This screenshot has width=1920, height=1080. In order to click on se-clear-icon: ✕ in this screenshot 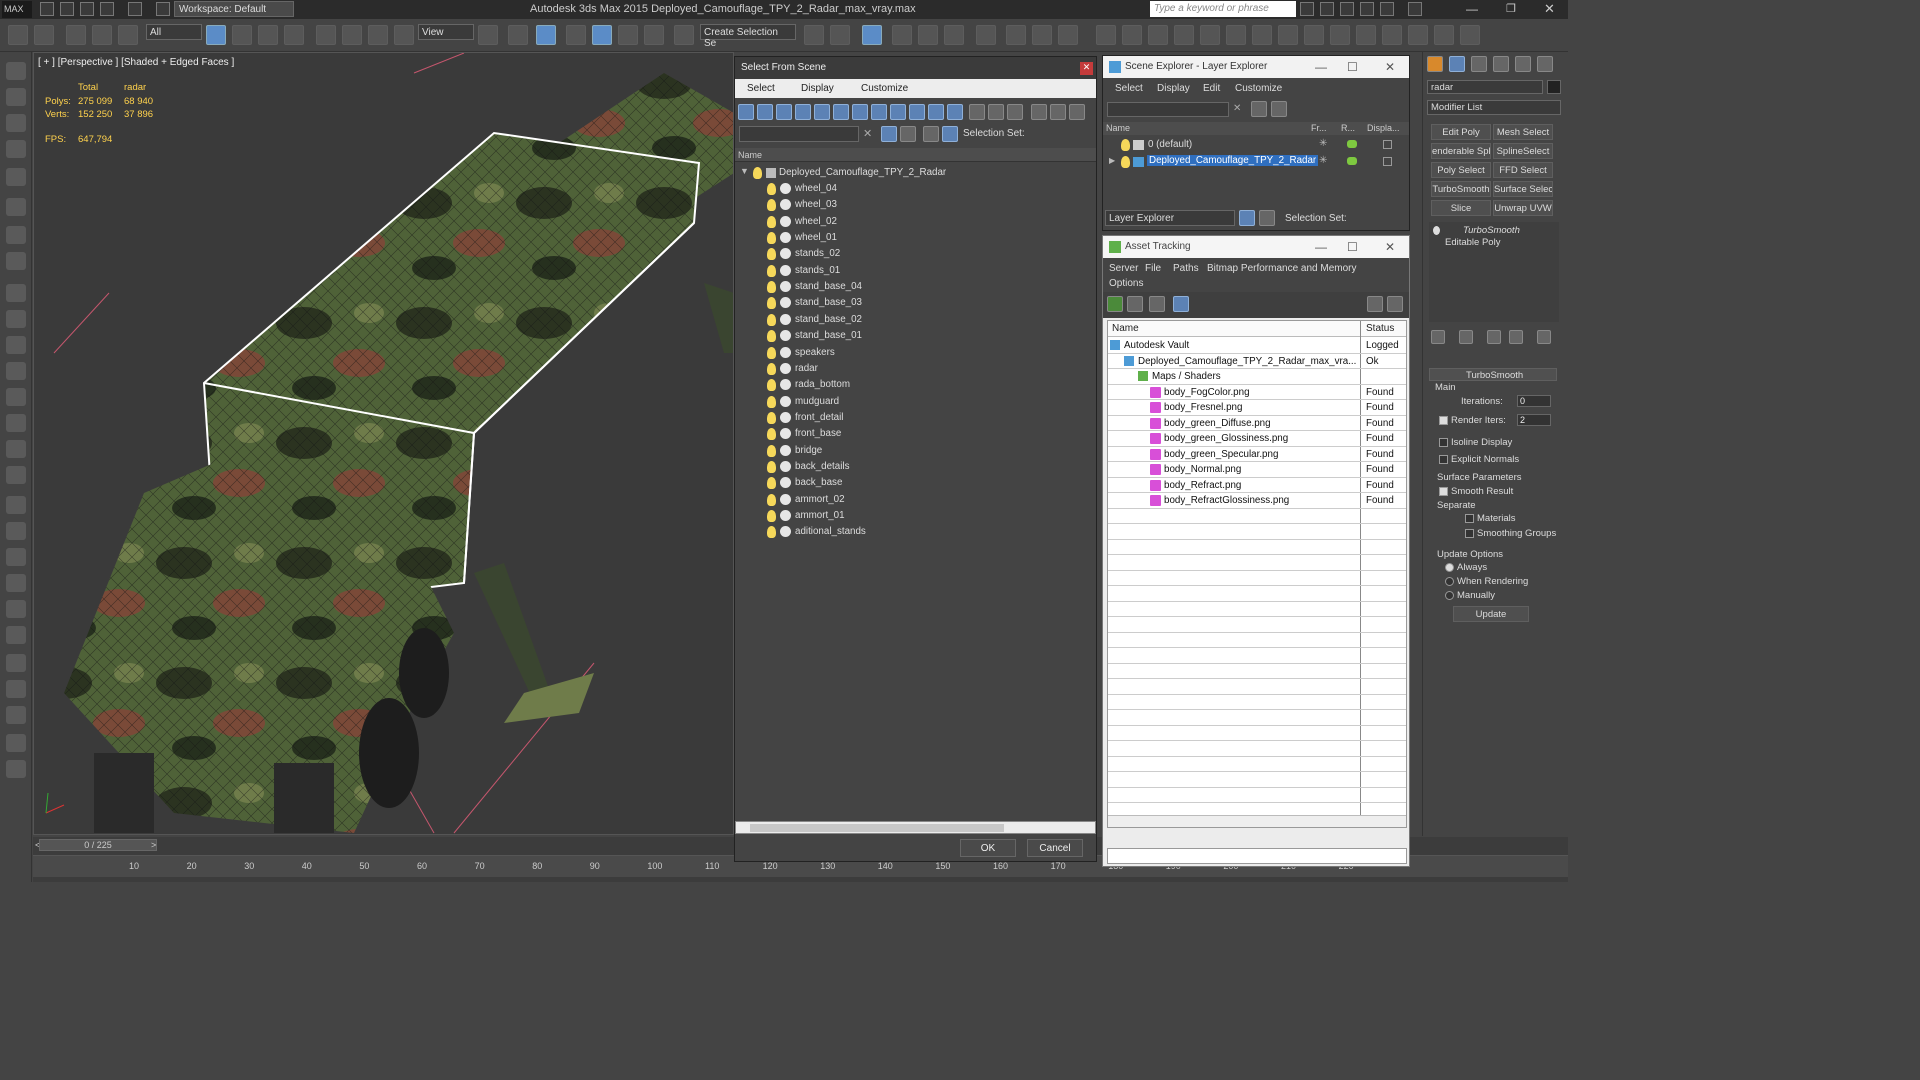, I will do `click(1237, 108)`.